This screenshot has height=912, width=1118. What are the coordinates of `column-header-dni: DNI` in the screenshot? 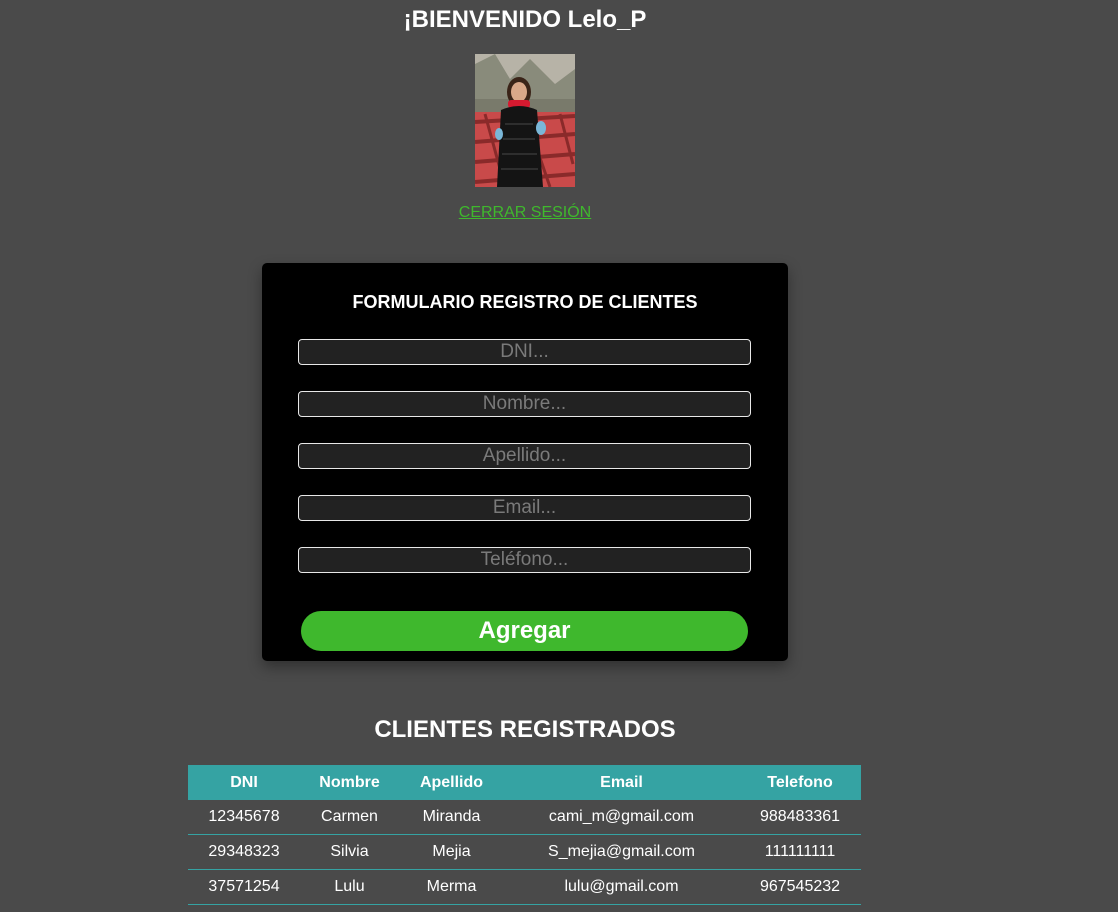 It's located at (244, 782).